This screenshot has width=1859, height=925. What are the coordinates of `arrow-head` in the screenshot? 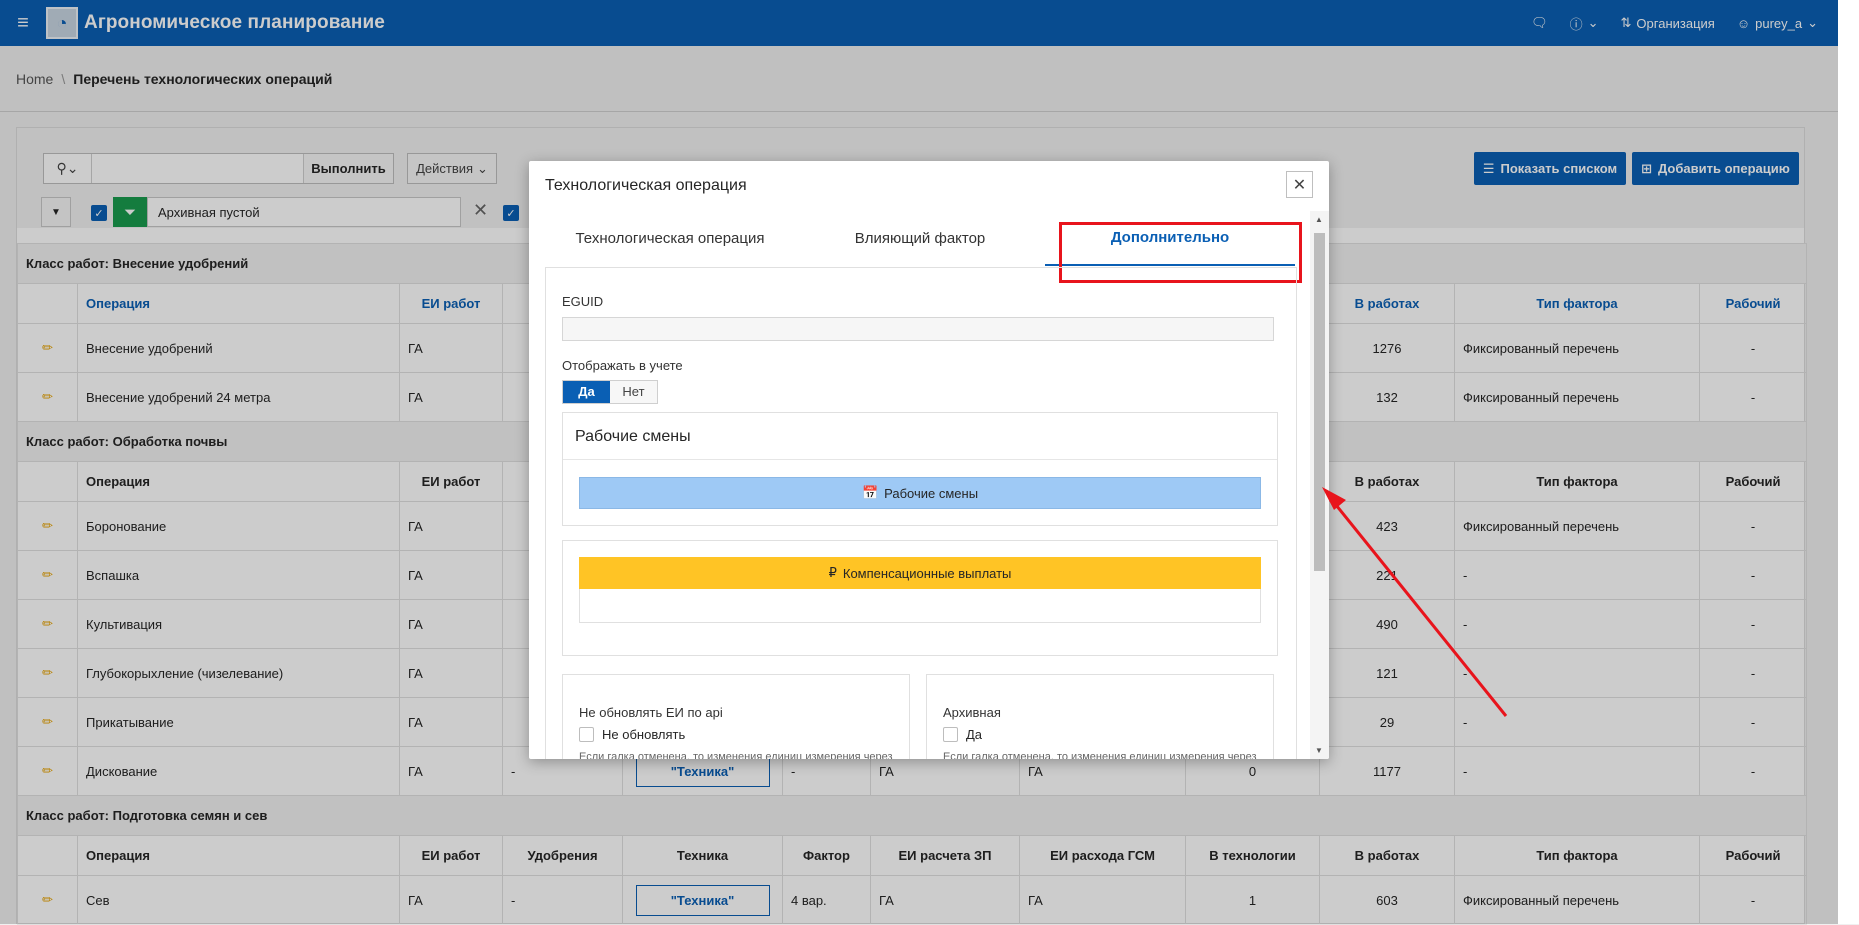 It's located at (1334, 498).